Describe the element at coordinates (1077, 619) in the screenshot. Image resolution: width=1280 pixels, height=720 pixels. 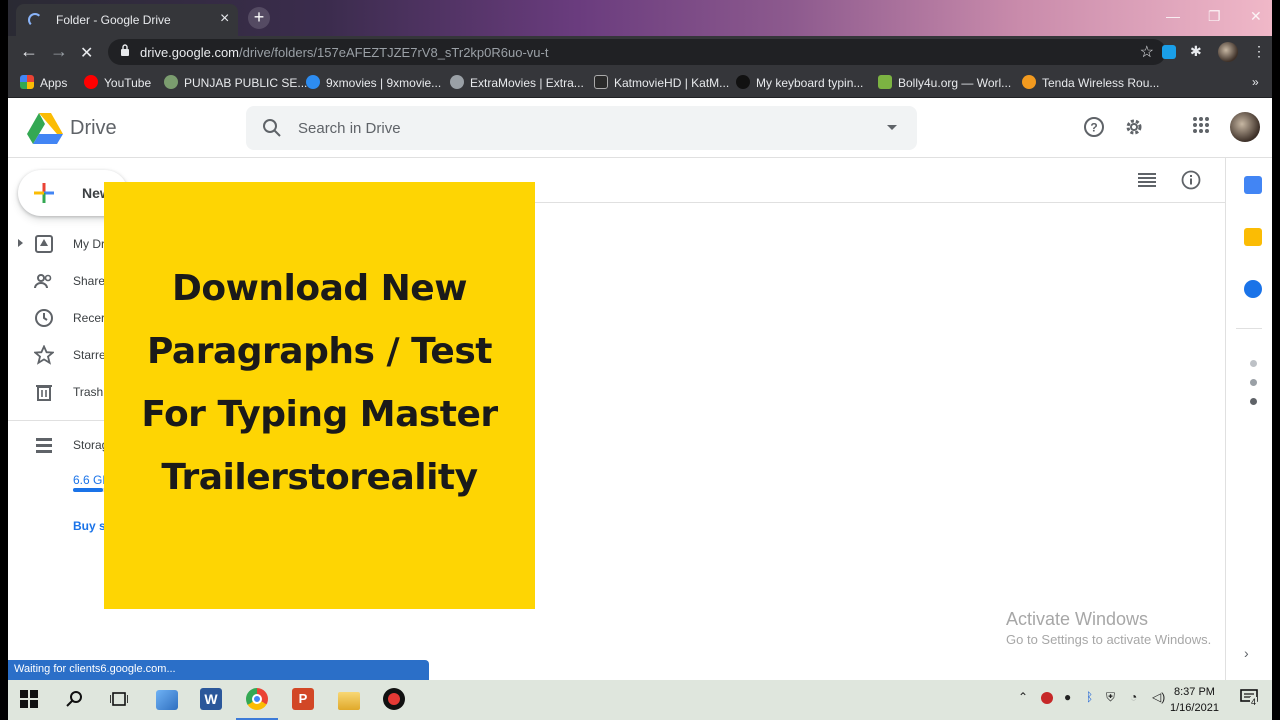
I see `watermark-title: Activate Windows` at that location.